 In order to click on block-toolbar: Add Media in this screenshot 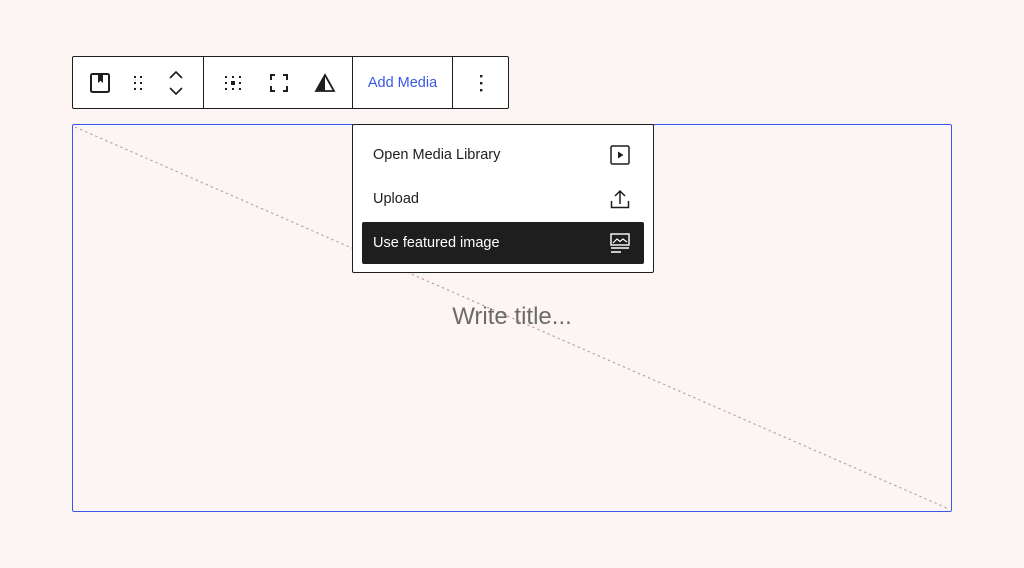, I will do `click(290, 82)`.